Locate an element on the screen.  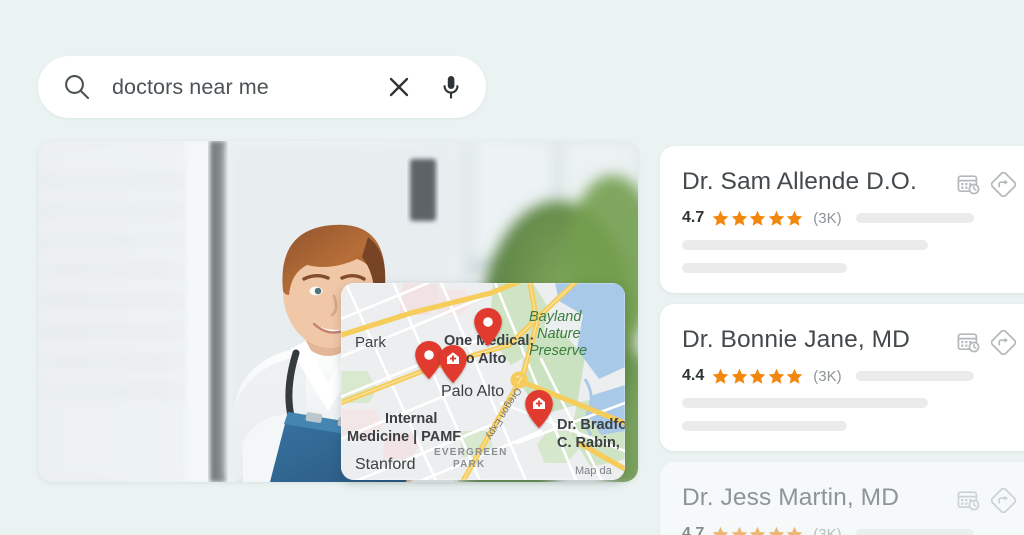
microphone-icon is located at coordinates (451, 87).